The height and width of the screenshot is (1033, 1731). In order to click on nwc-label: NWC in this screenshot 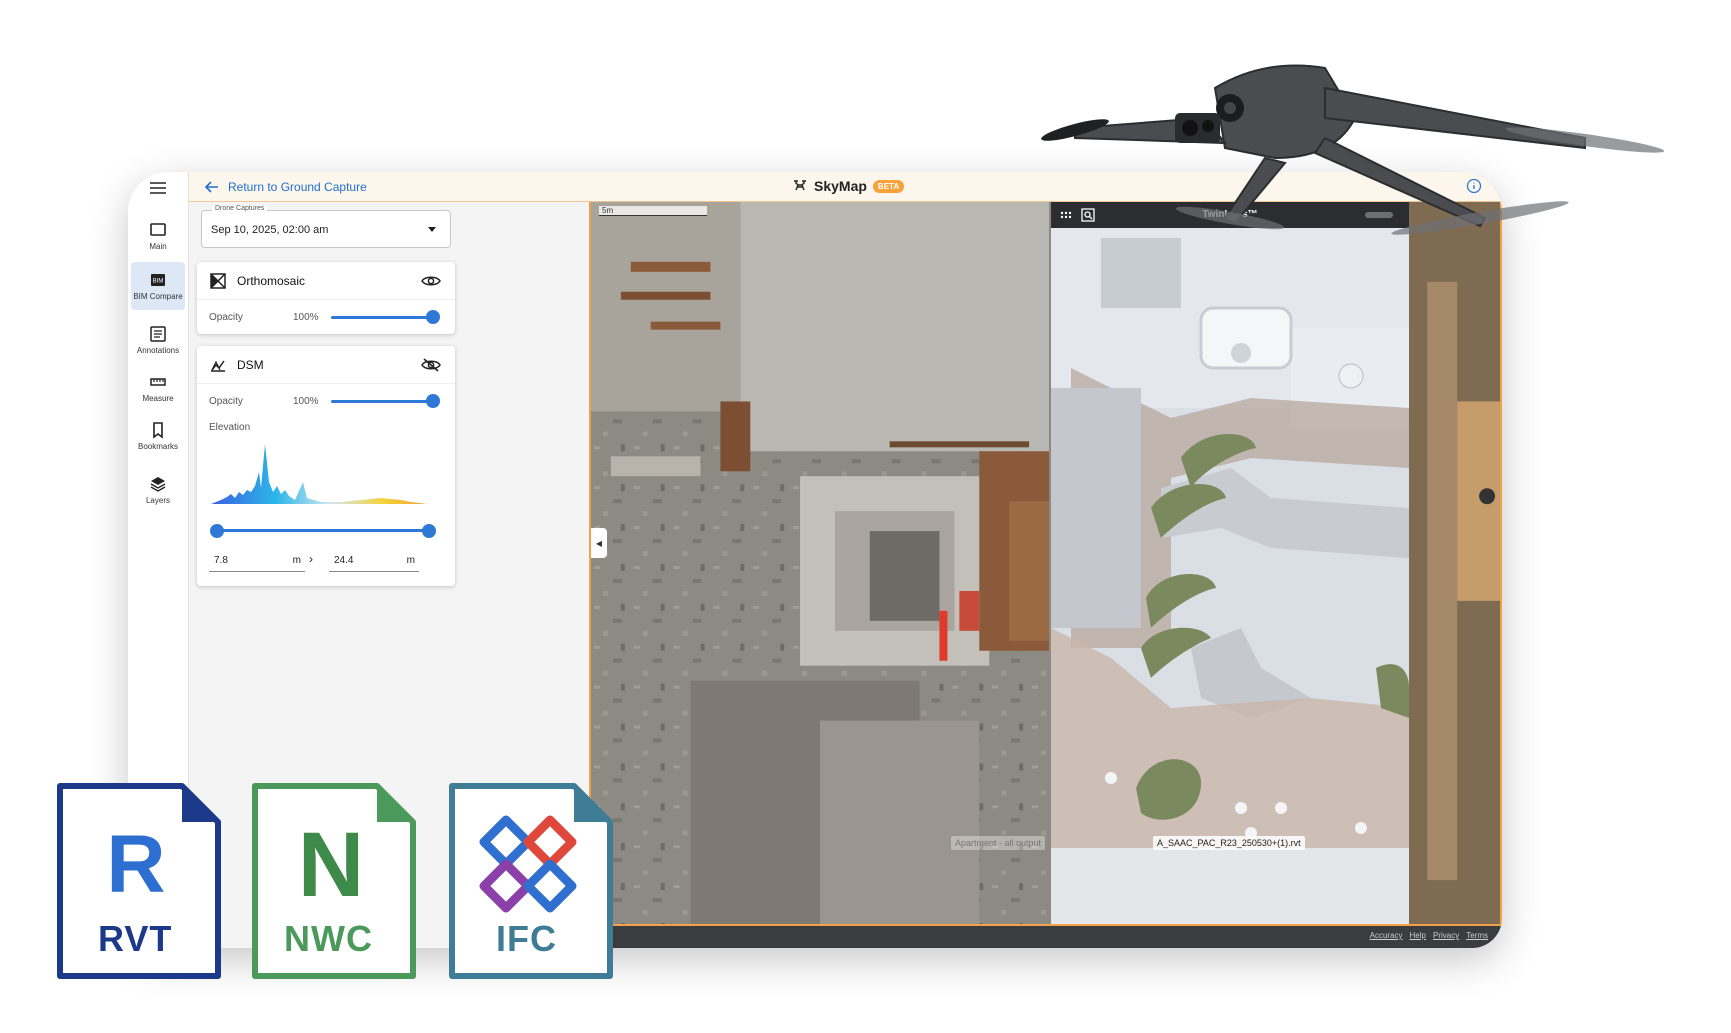, I will do `click(328, 938)`.